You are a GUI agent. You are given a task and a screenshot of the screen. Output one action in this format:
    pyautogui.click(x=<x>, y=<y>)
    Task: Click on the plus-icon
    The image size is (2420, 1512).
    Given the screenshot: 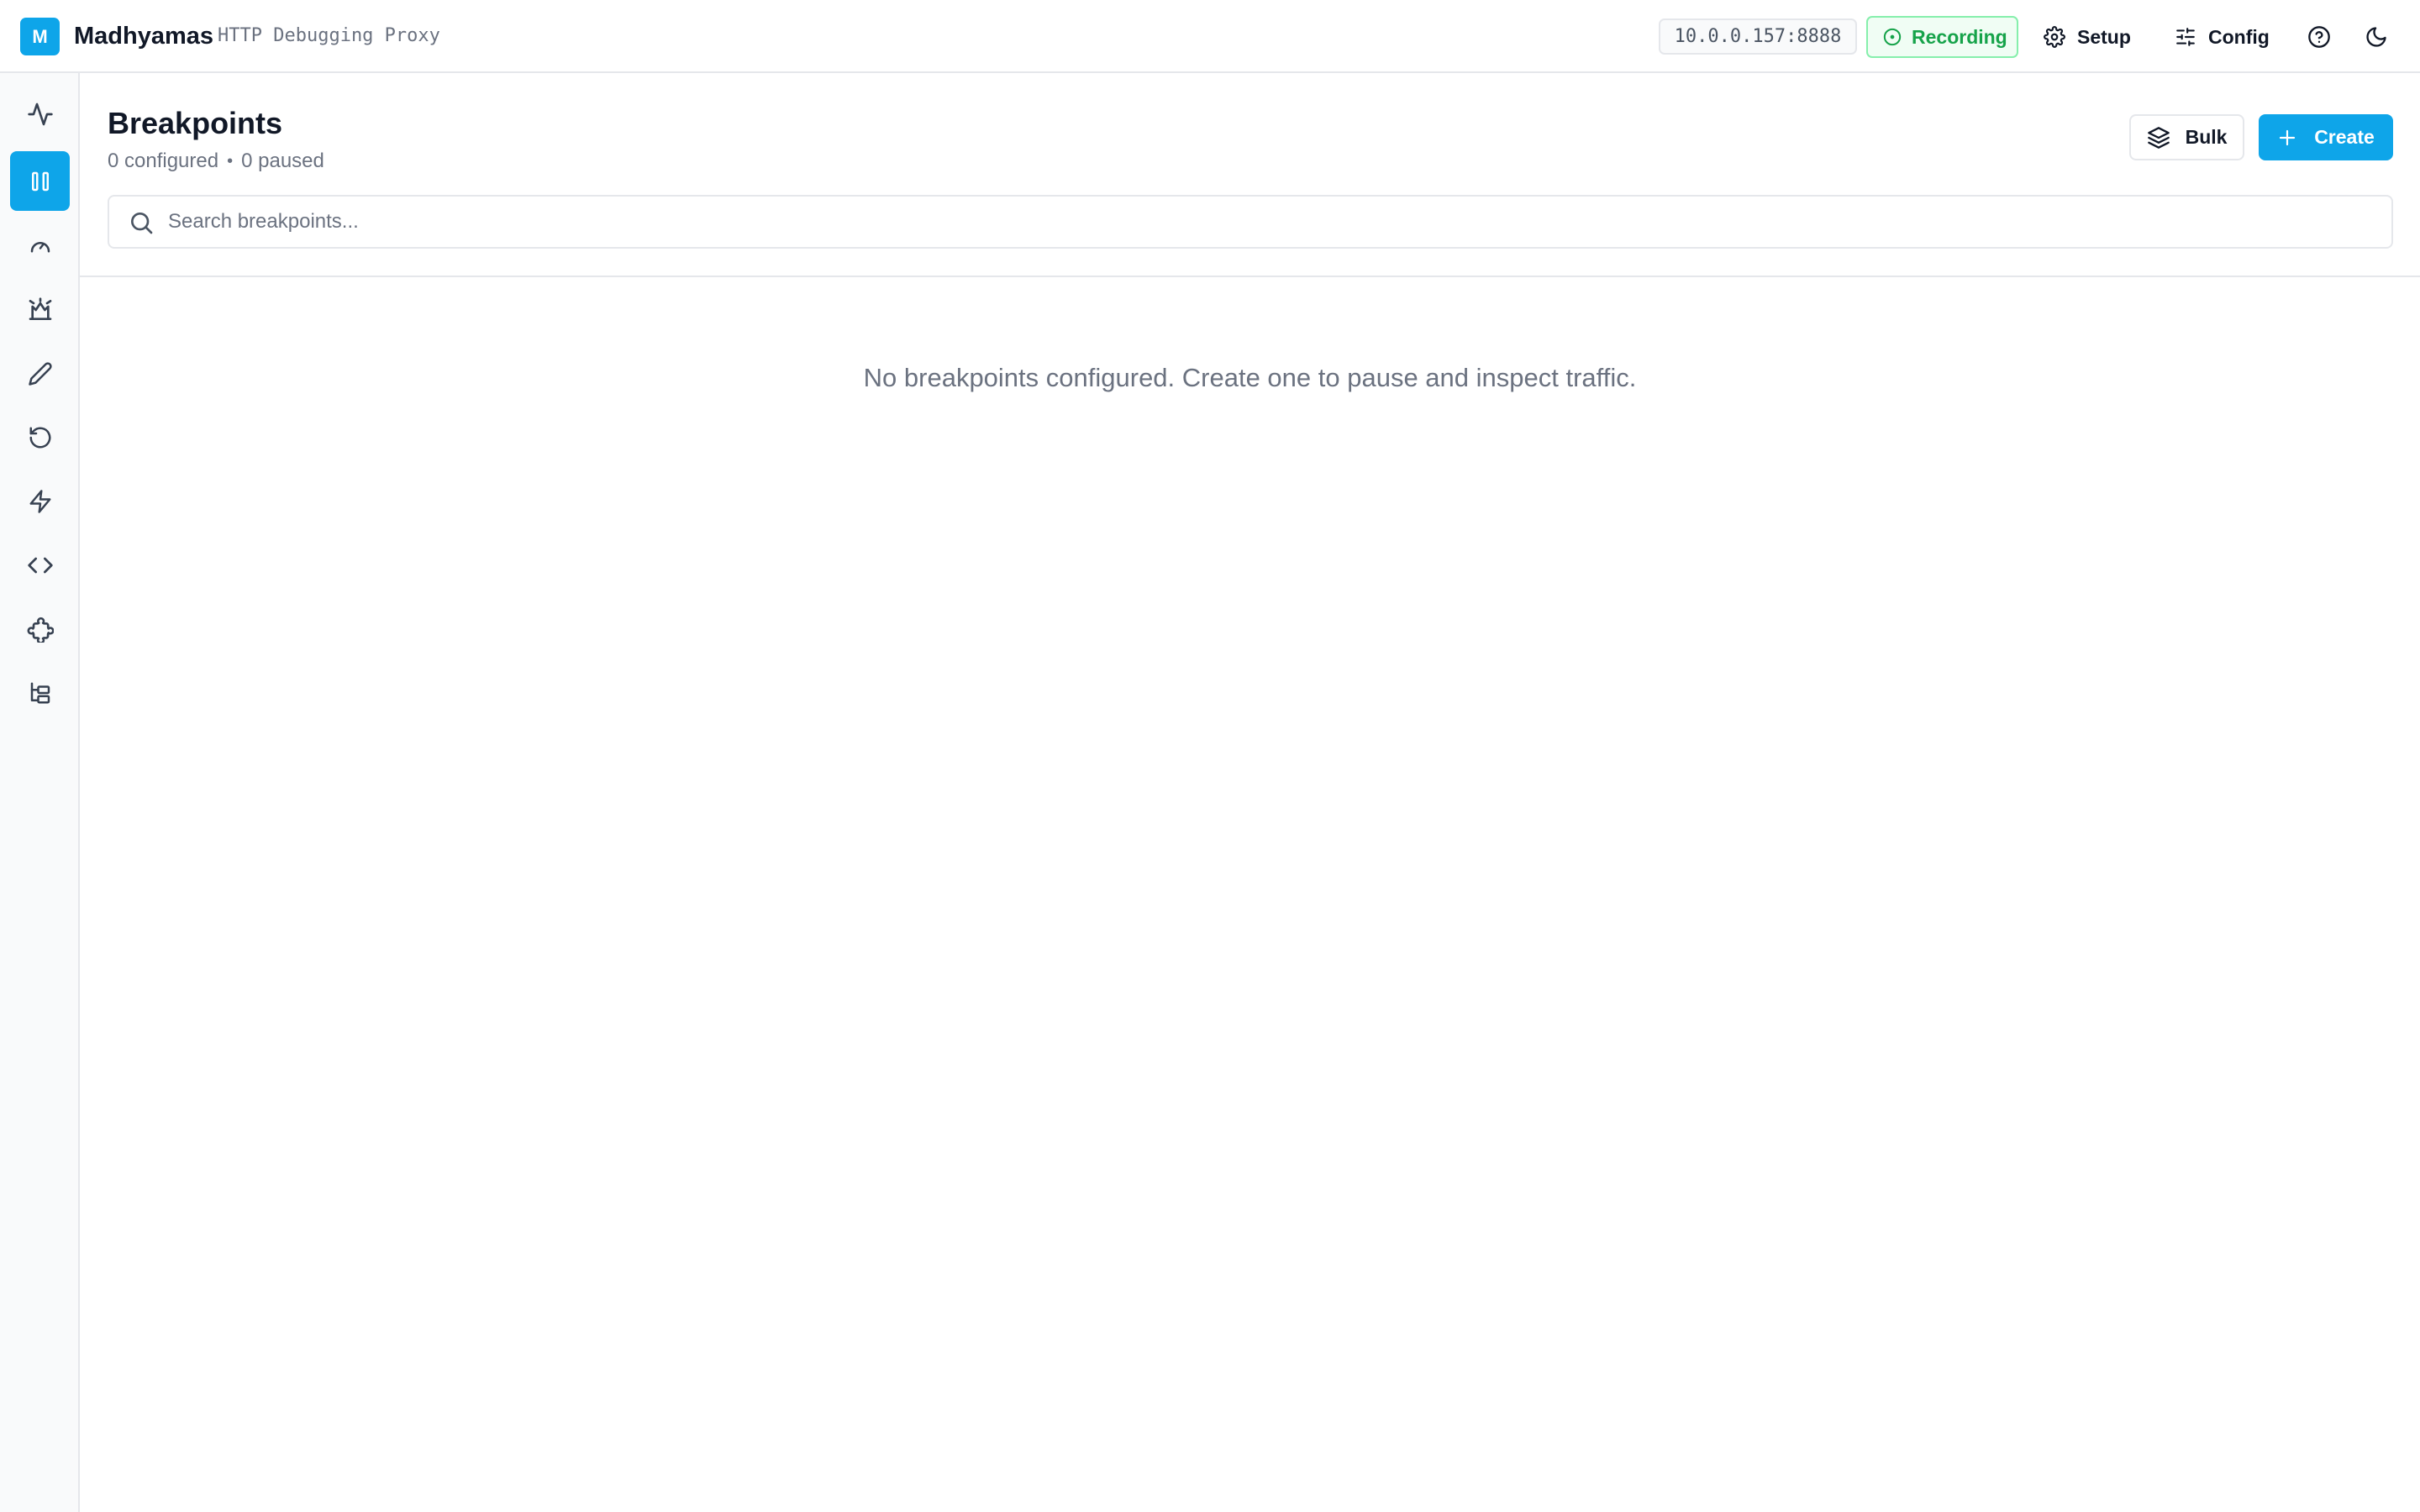 What is the action you would take?
    pyautogui.click(x=2287, y=138)
    